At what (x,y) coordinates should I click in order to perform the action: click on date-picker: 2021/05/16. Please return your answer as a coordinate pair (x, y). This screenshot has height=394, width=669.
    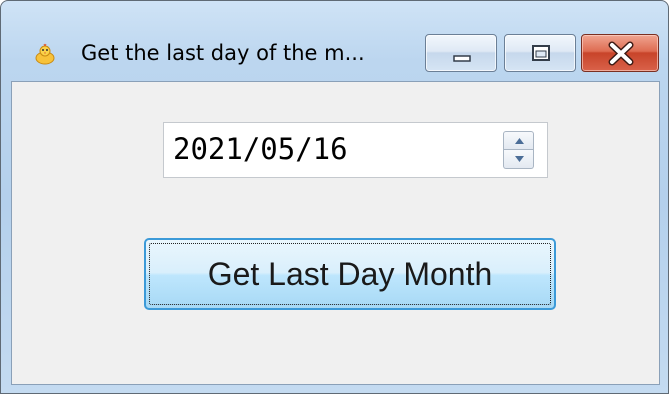
    Looking at the image, I should click on (355, 150).